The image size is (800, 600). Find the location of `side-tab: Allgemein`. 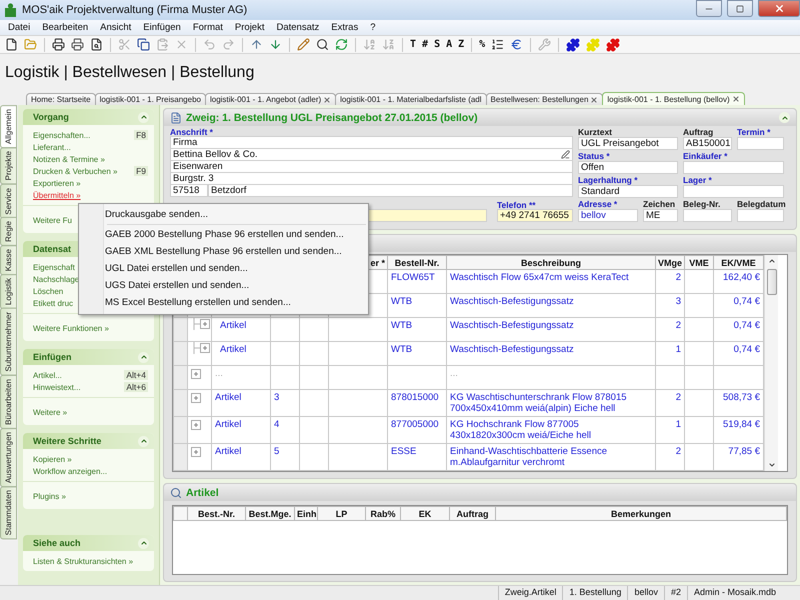

side-tab: Allgemein is located at coordinates (8, 126).